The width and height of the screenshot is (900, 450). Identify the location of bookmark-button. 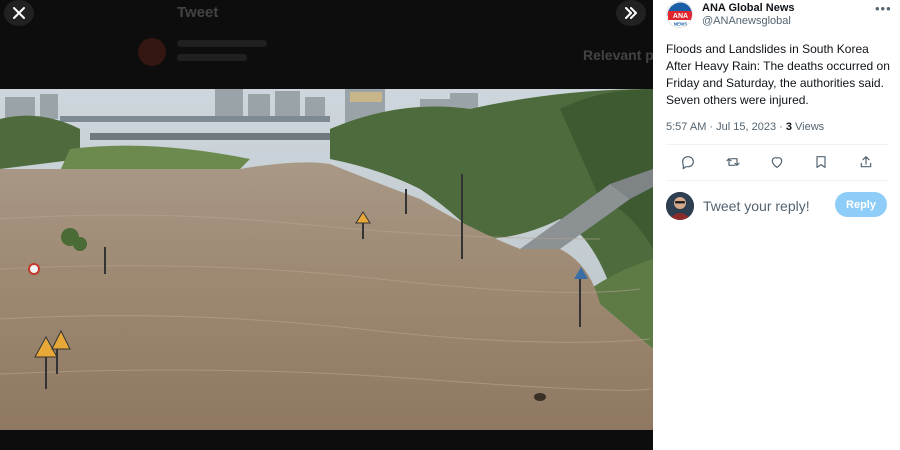
(821, 162).